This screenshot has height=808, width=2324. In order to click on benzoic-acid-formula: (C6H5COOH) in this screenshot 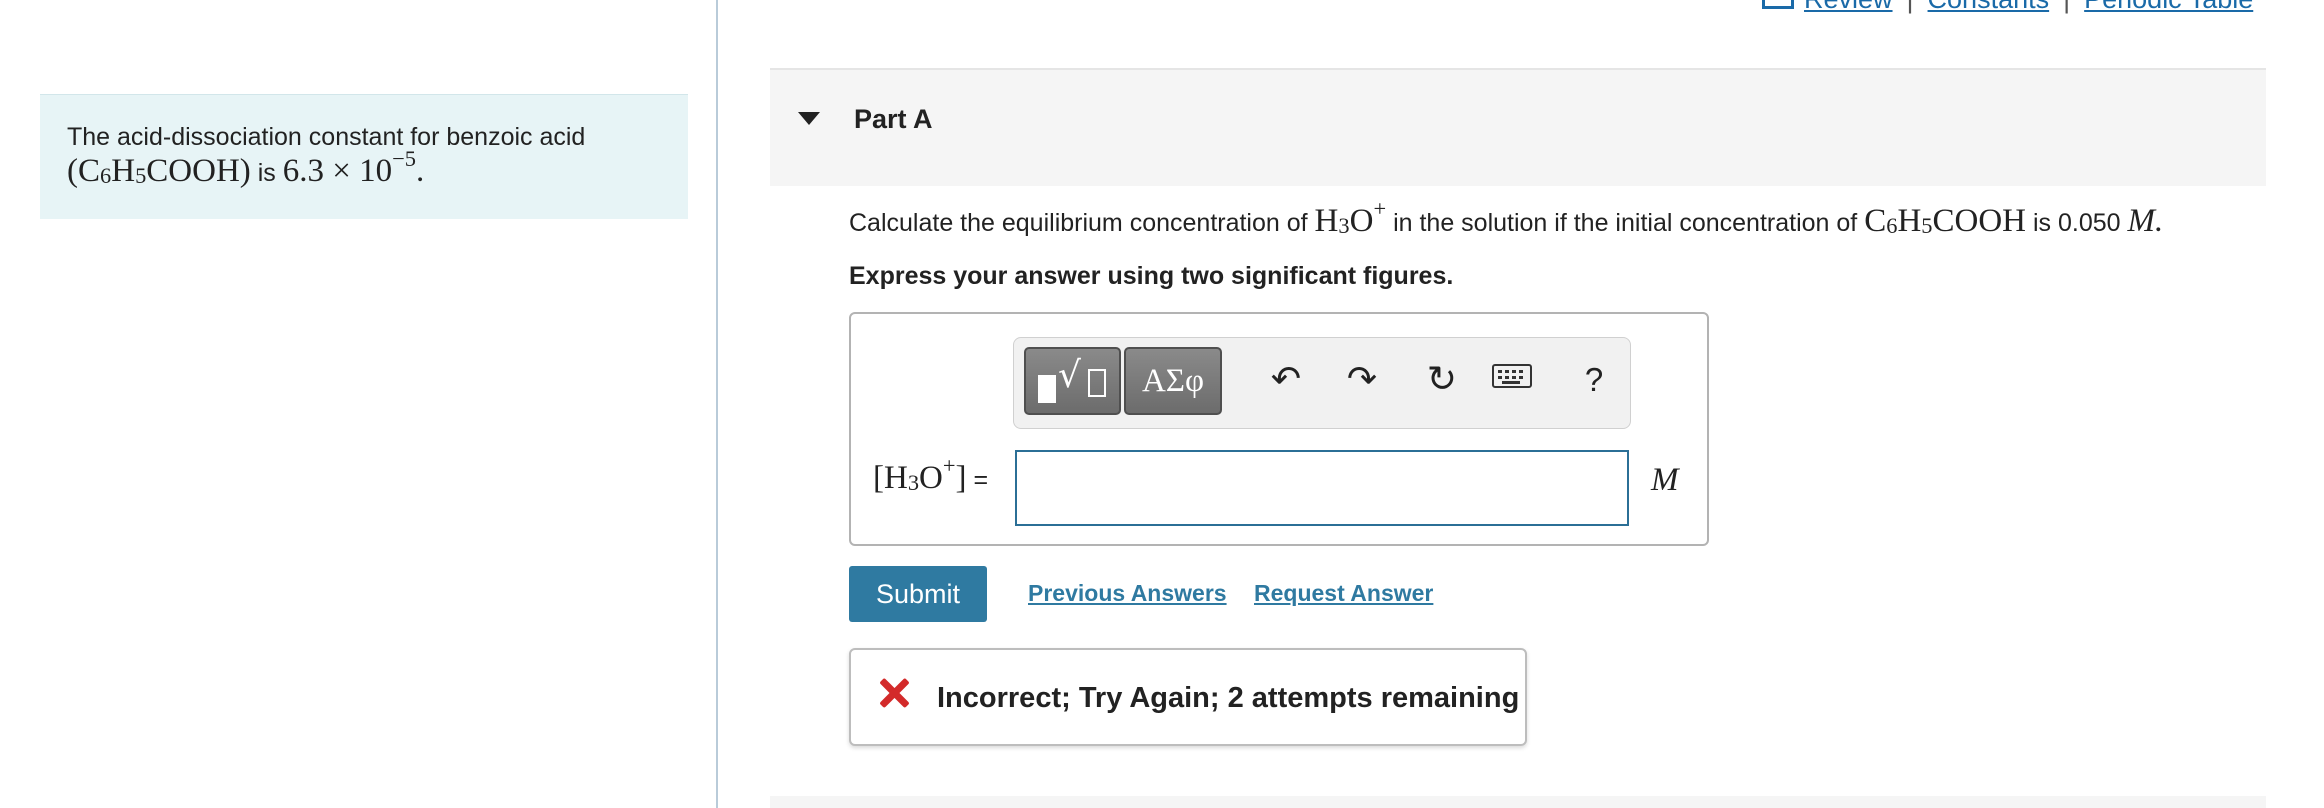, I will do `click(159, 171)`.